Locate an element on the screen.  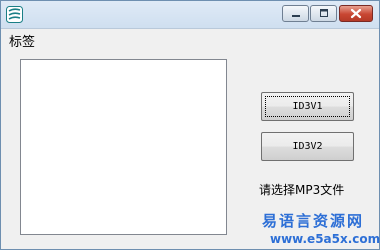
focus-rectangle is located at coordinates (307, 106).